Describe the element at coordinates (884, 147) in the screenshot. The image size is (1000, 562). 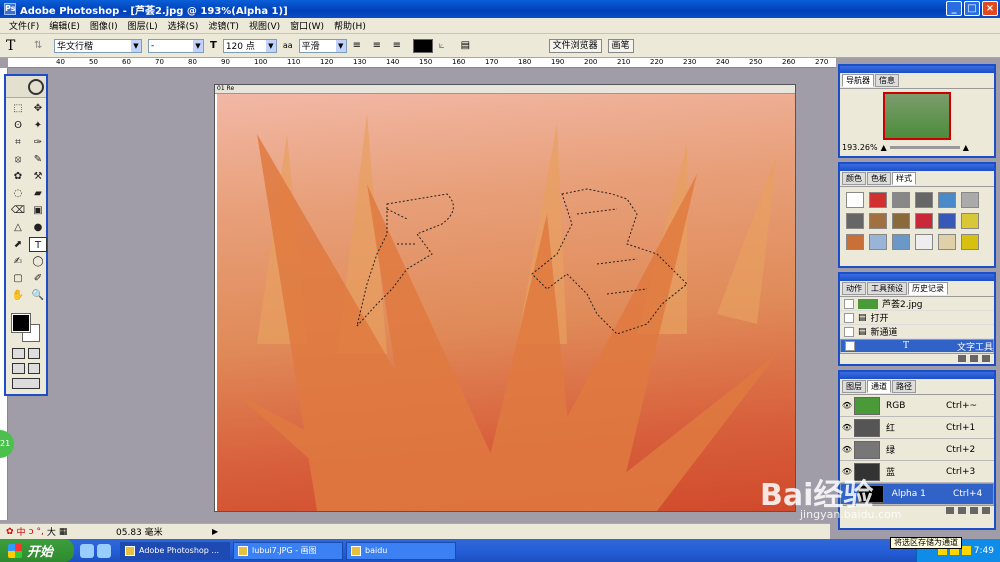
I see `zoom-out-icon: ▲` at that location.